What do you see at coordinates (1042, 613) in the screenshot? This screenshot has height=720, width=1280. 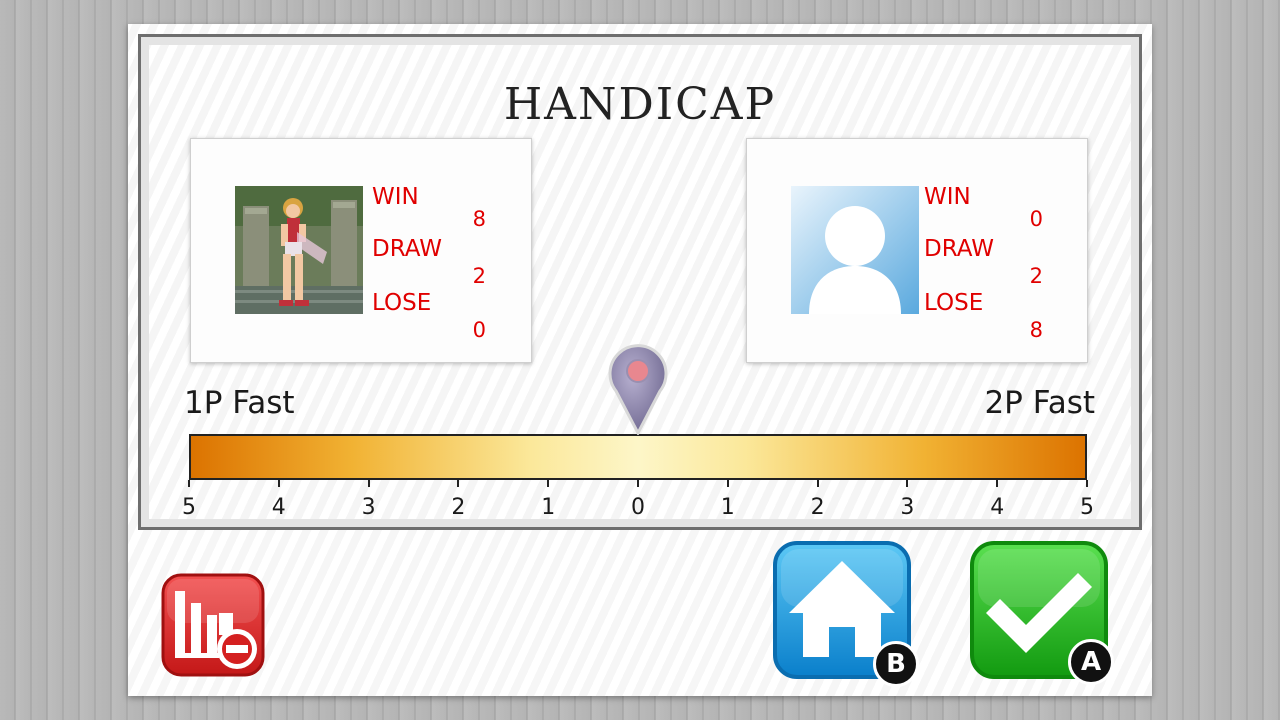 I see `confirm-button: A` at bounding box center [1042, 613].